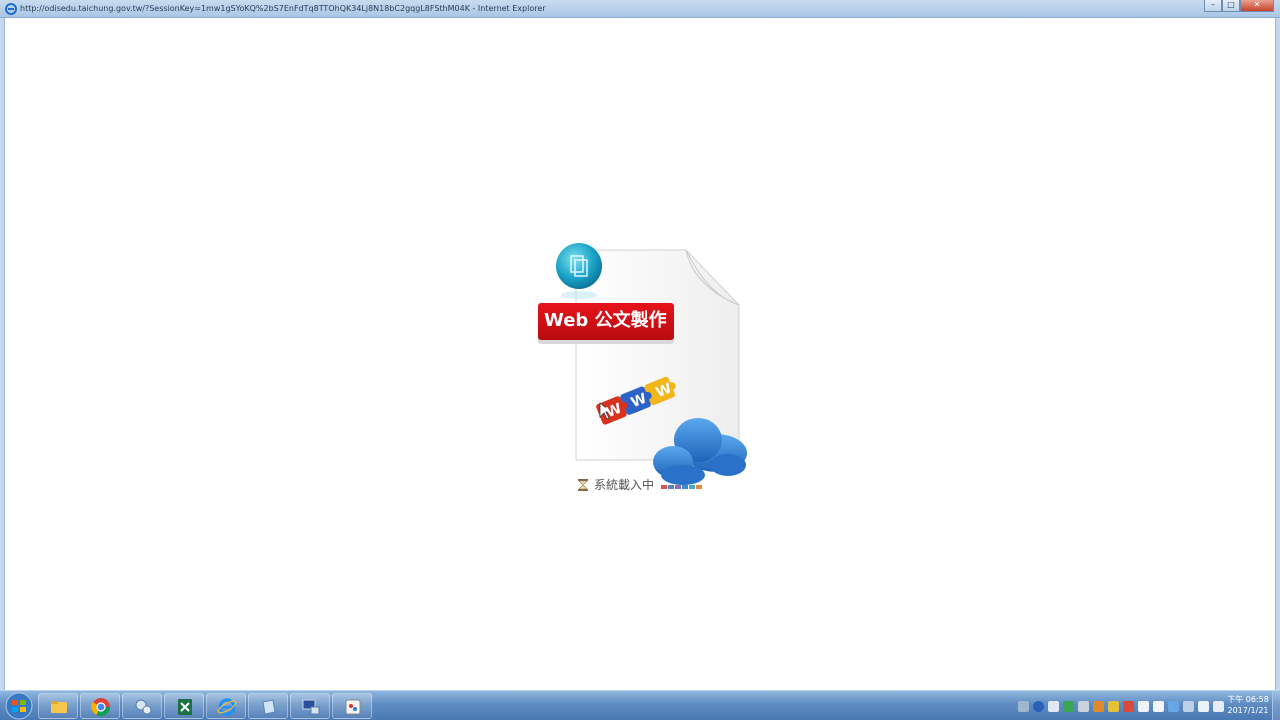 The height and width of the screenshot is (720, 1280). I want to click on folder-icon, so click(59, 707).